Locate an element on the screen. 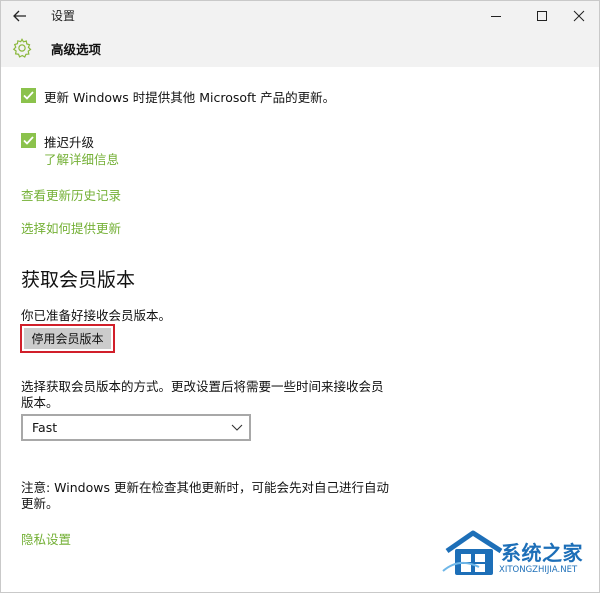 The height and width of the screenshot is (593, 600). watermark-url: XITONGZHIJIA.NET is located at coordinates (538, 570).